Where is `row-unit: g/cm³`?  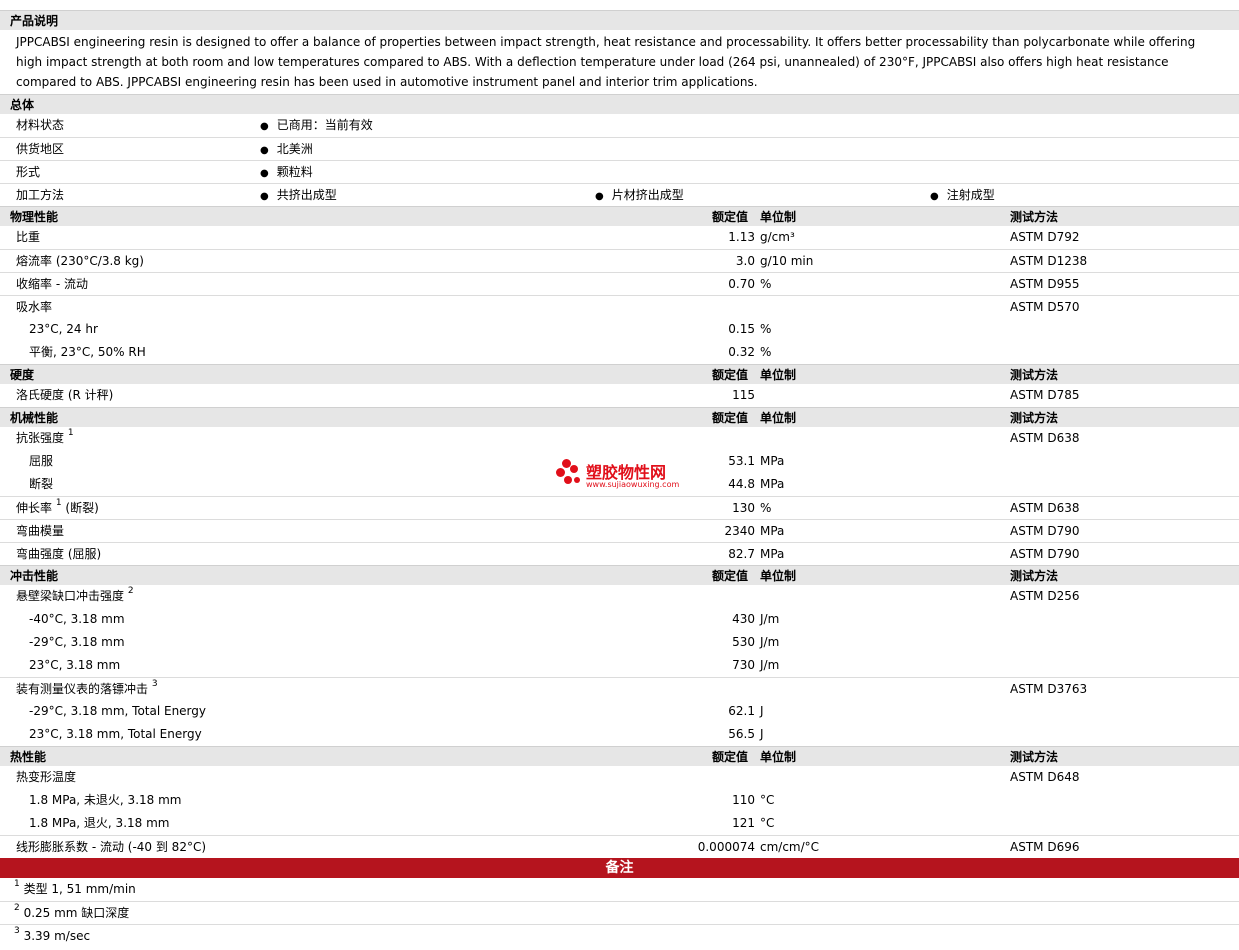 row-unit: g/cm³ is located at coordinates (777, 237).